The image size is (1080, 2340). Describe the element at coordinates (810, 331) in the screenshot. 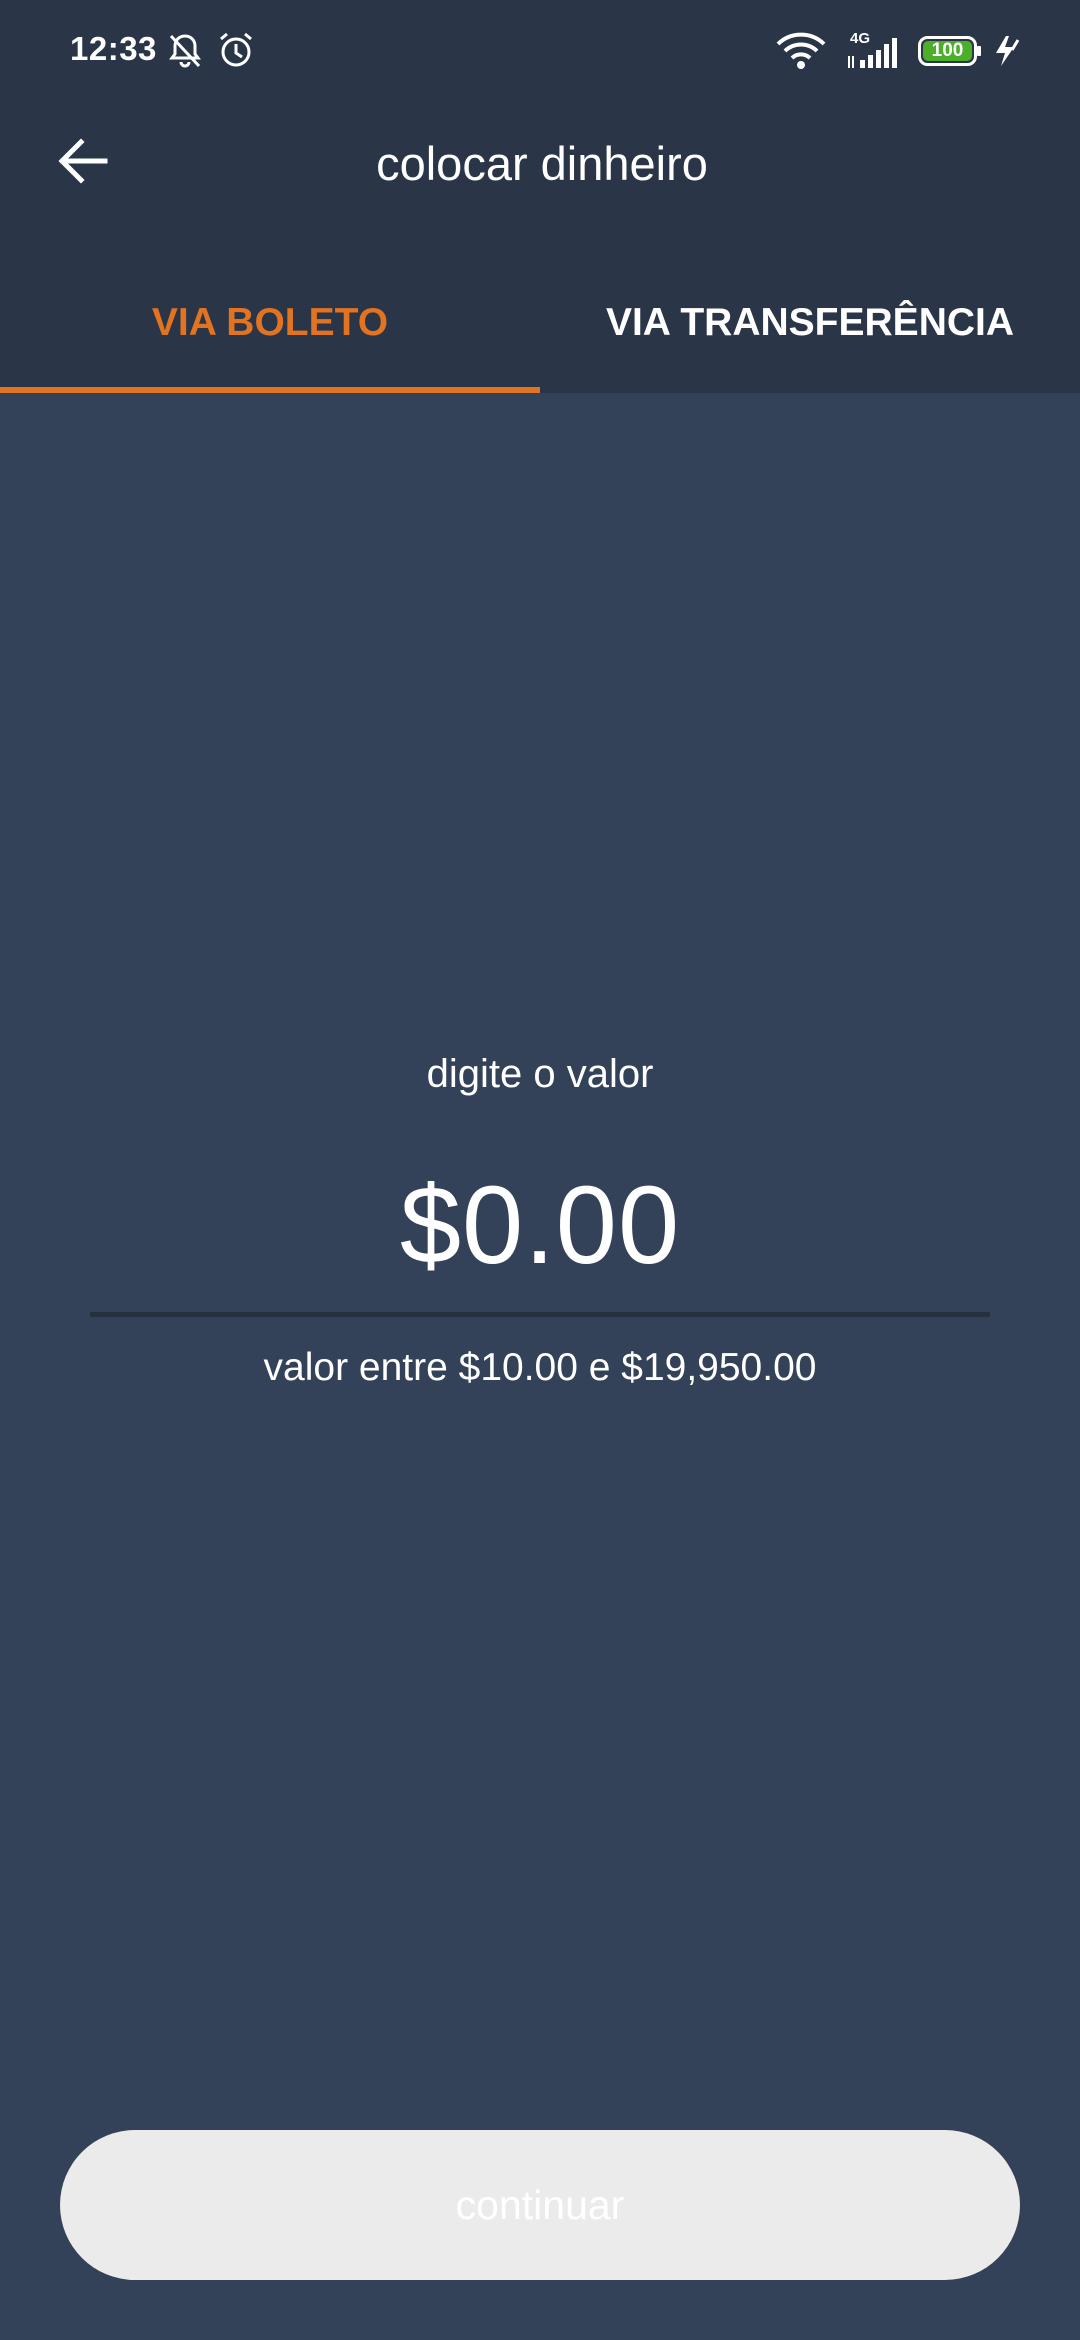

I see `tab-via-transferencia: VIA TRANSFERÊNCIA` at that location.